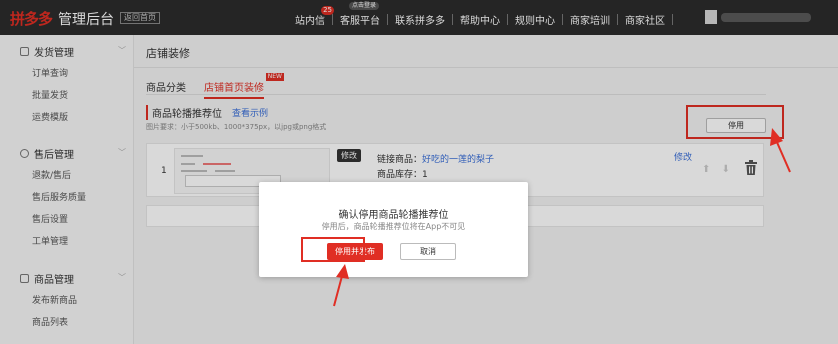  Describe the element at coordinates (393, 215) in the screenshot. I see `dialog-title: 确认停用商品轮播推荐位` at that location.